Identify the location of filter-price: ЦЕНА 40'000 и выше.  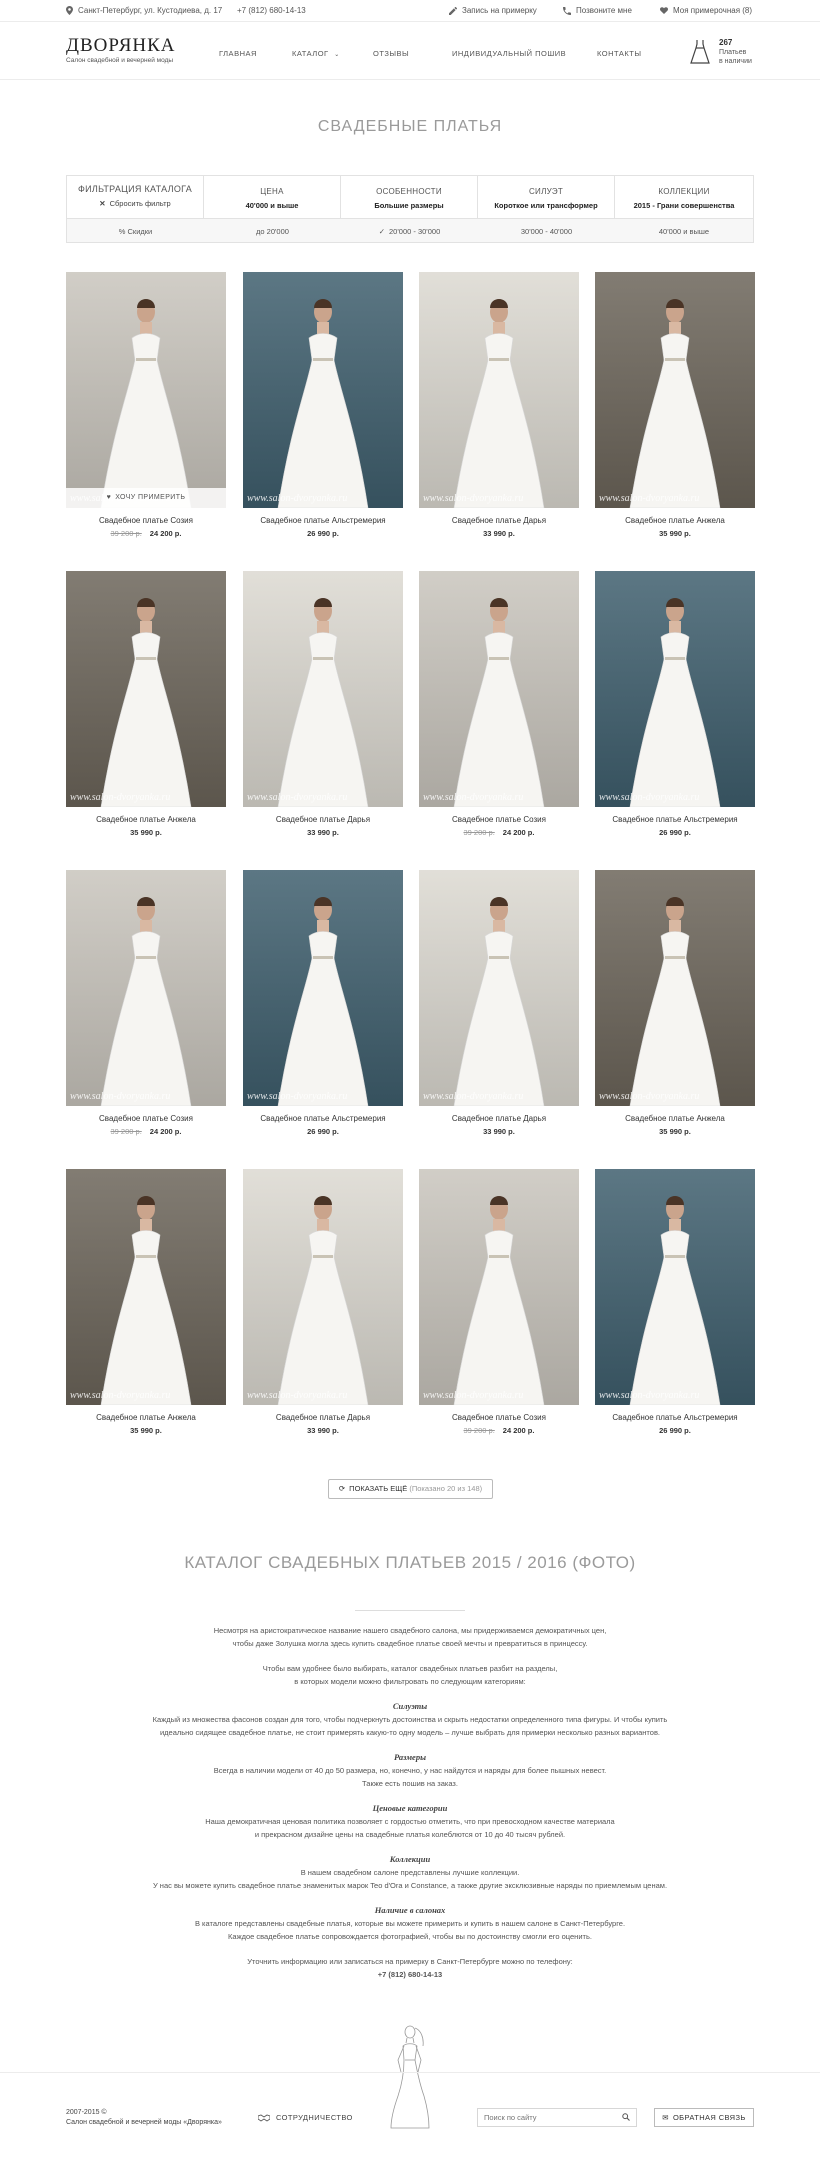
(272, 197).